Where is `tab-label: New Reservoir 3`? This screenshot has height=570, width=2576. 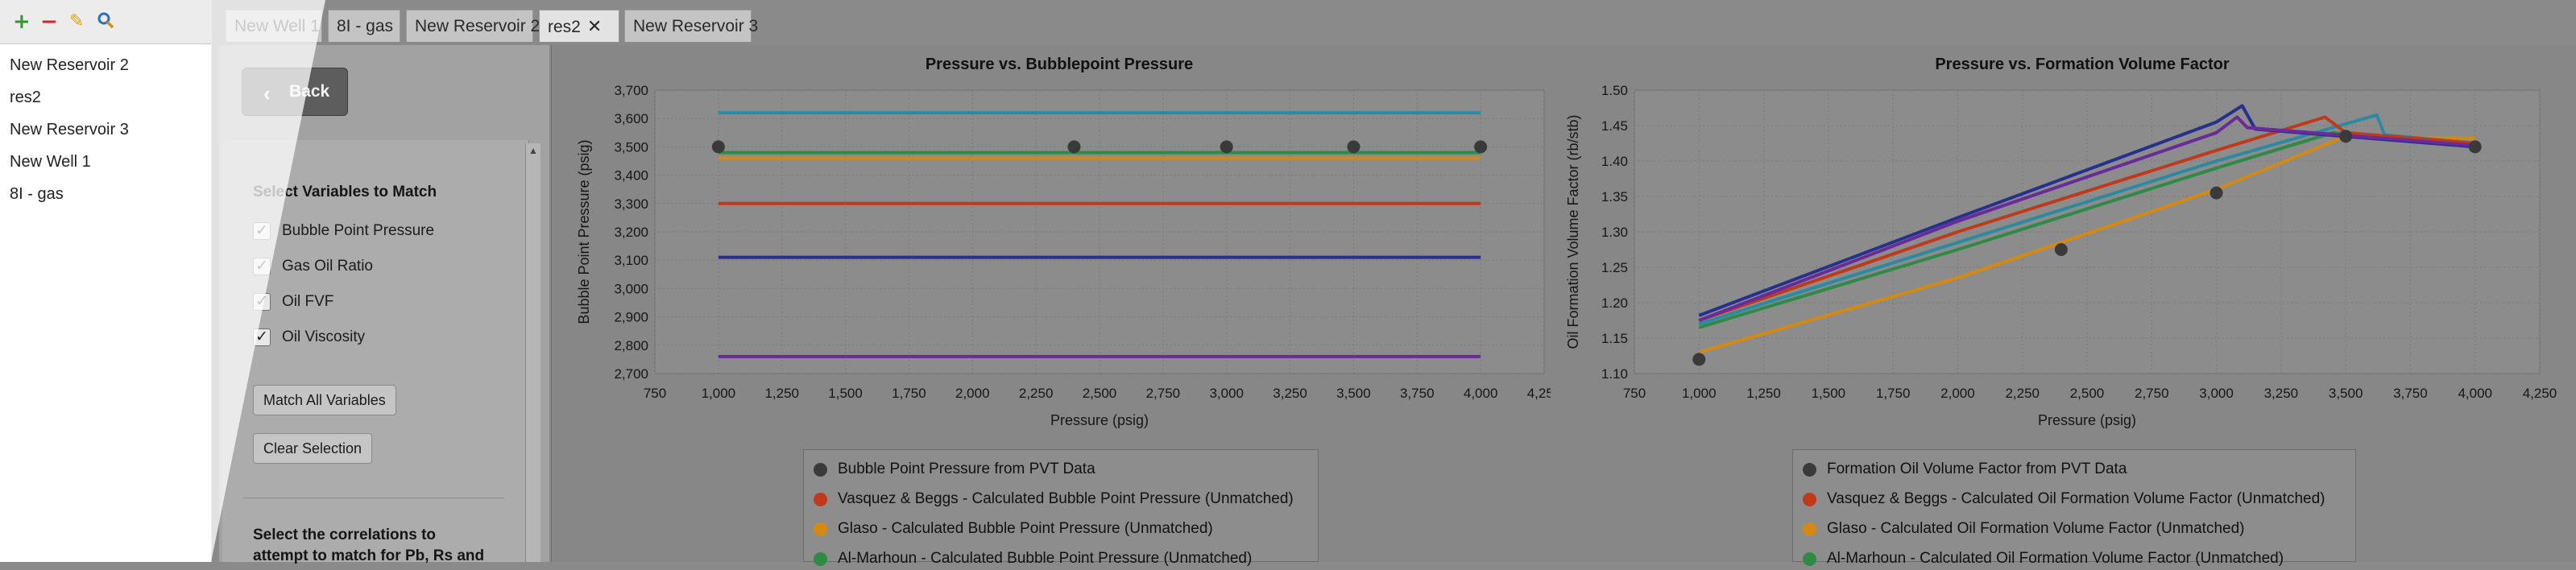
tab-label: New Reservoir 3 is located at coordinates (696, 26).